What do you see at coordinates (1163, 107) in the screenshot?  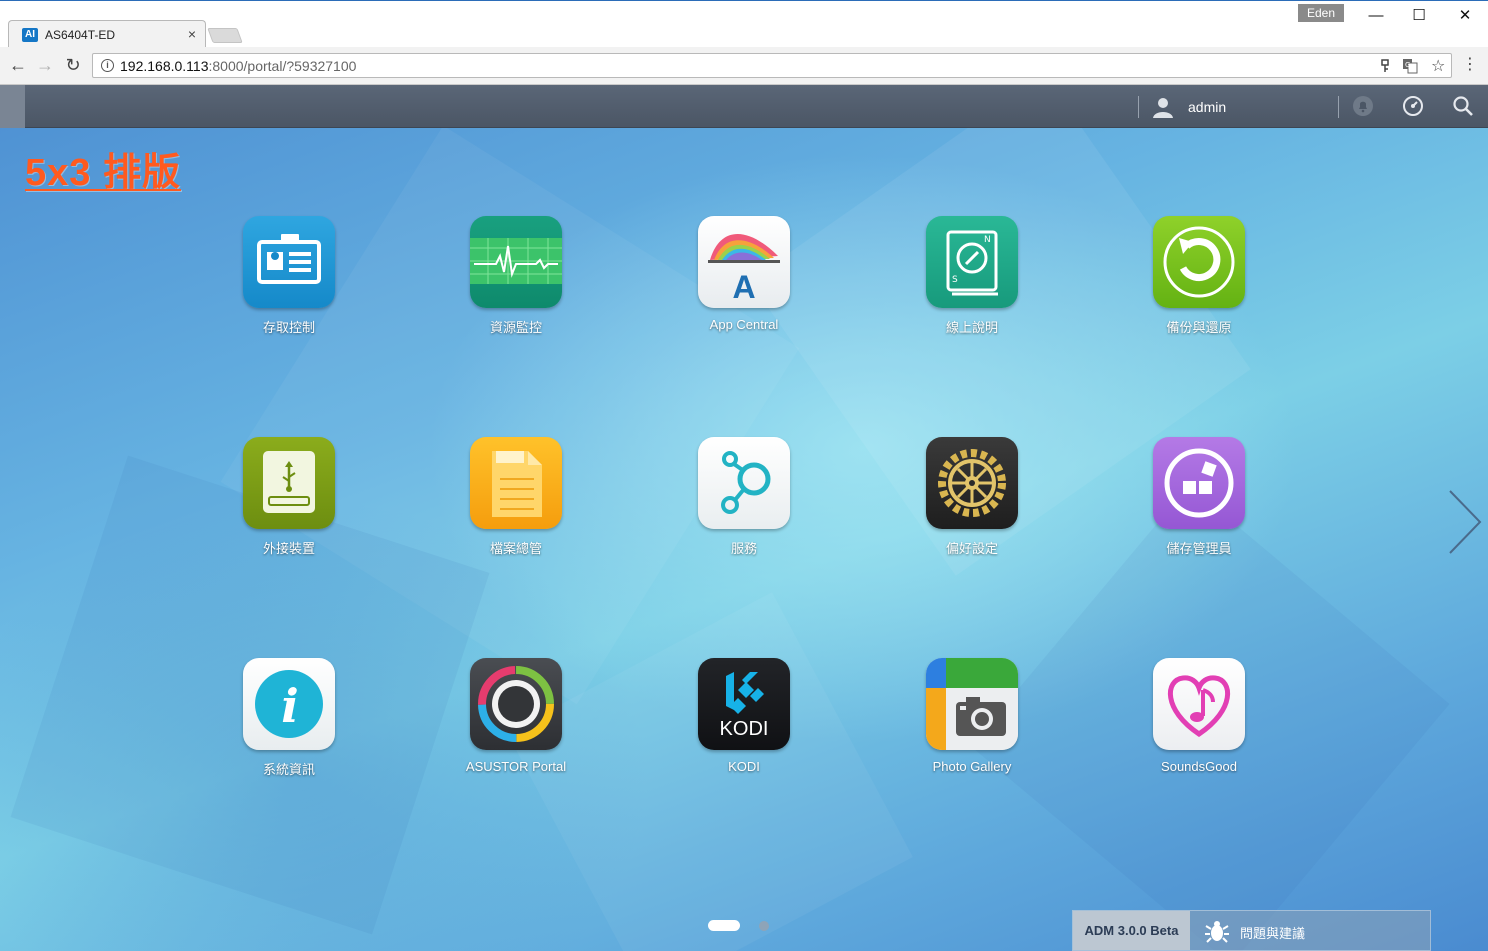 I see `user-icon` at bounding box center [1163, 107].